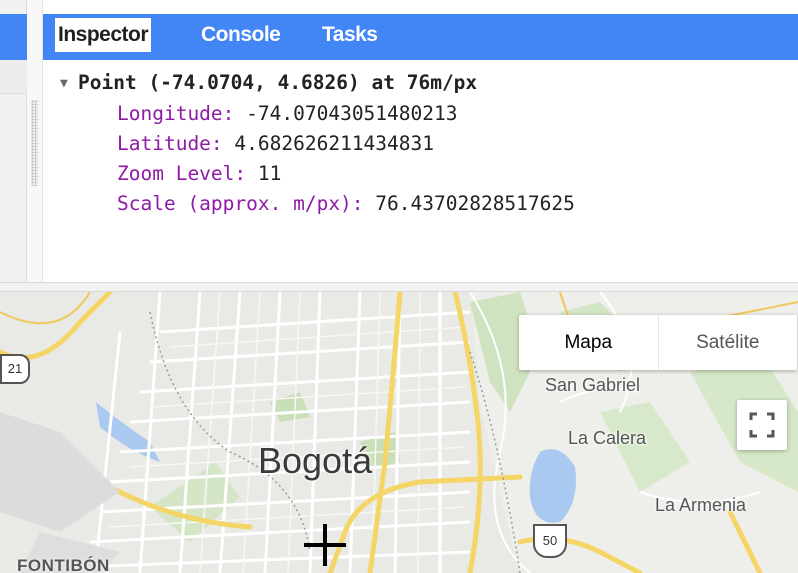 This screenshot has width=798, height=573. I want to click on fullscreen-icon, so click(762, 425).